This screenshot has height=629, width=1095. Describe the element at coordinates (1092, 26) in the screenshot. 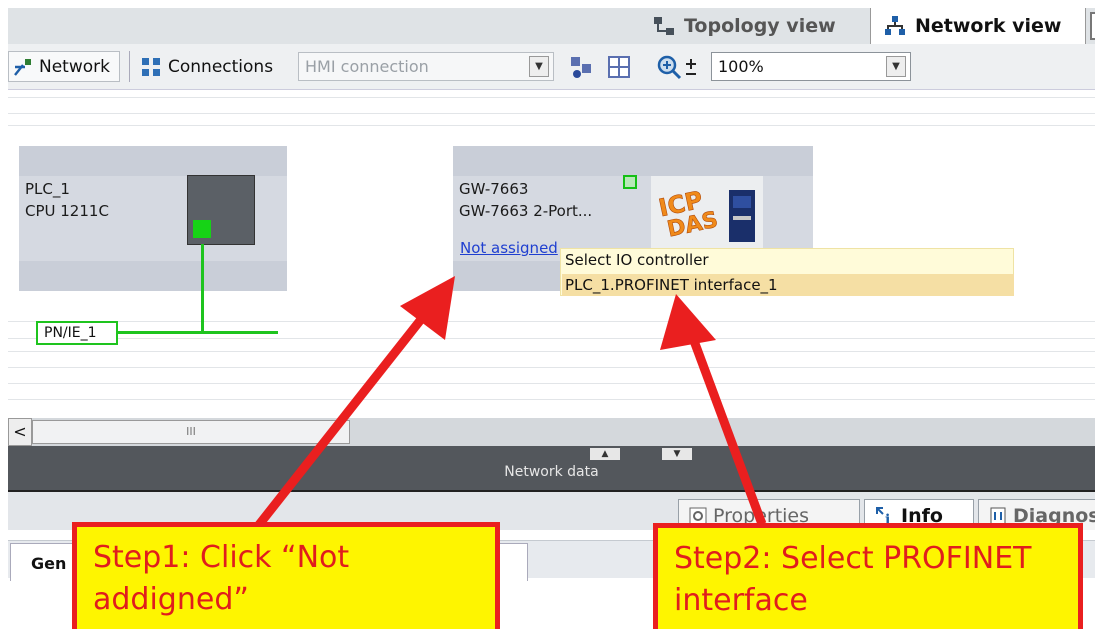

I see `device-view-tab-edge` at that location.